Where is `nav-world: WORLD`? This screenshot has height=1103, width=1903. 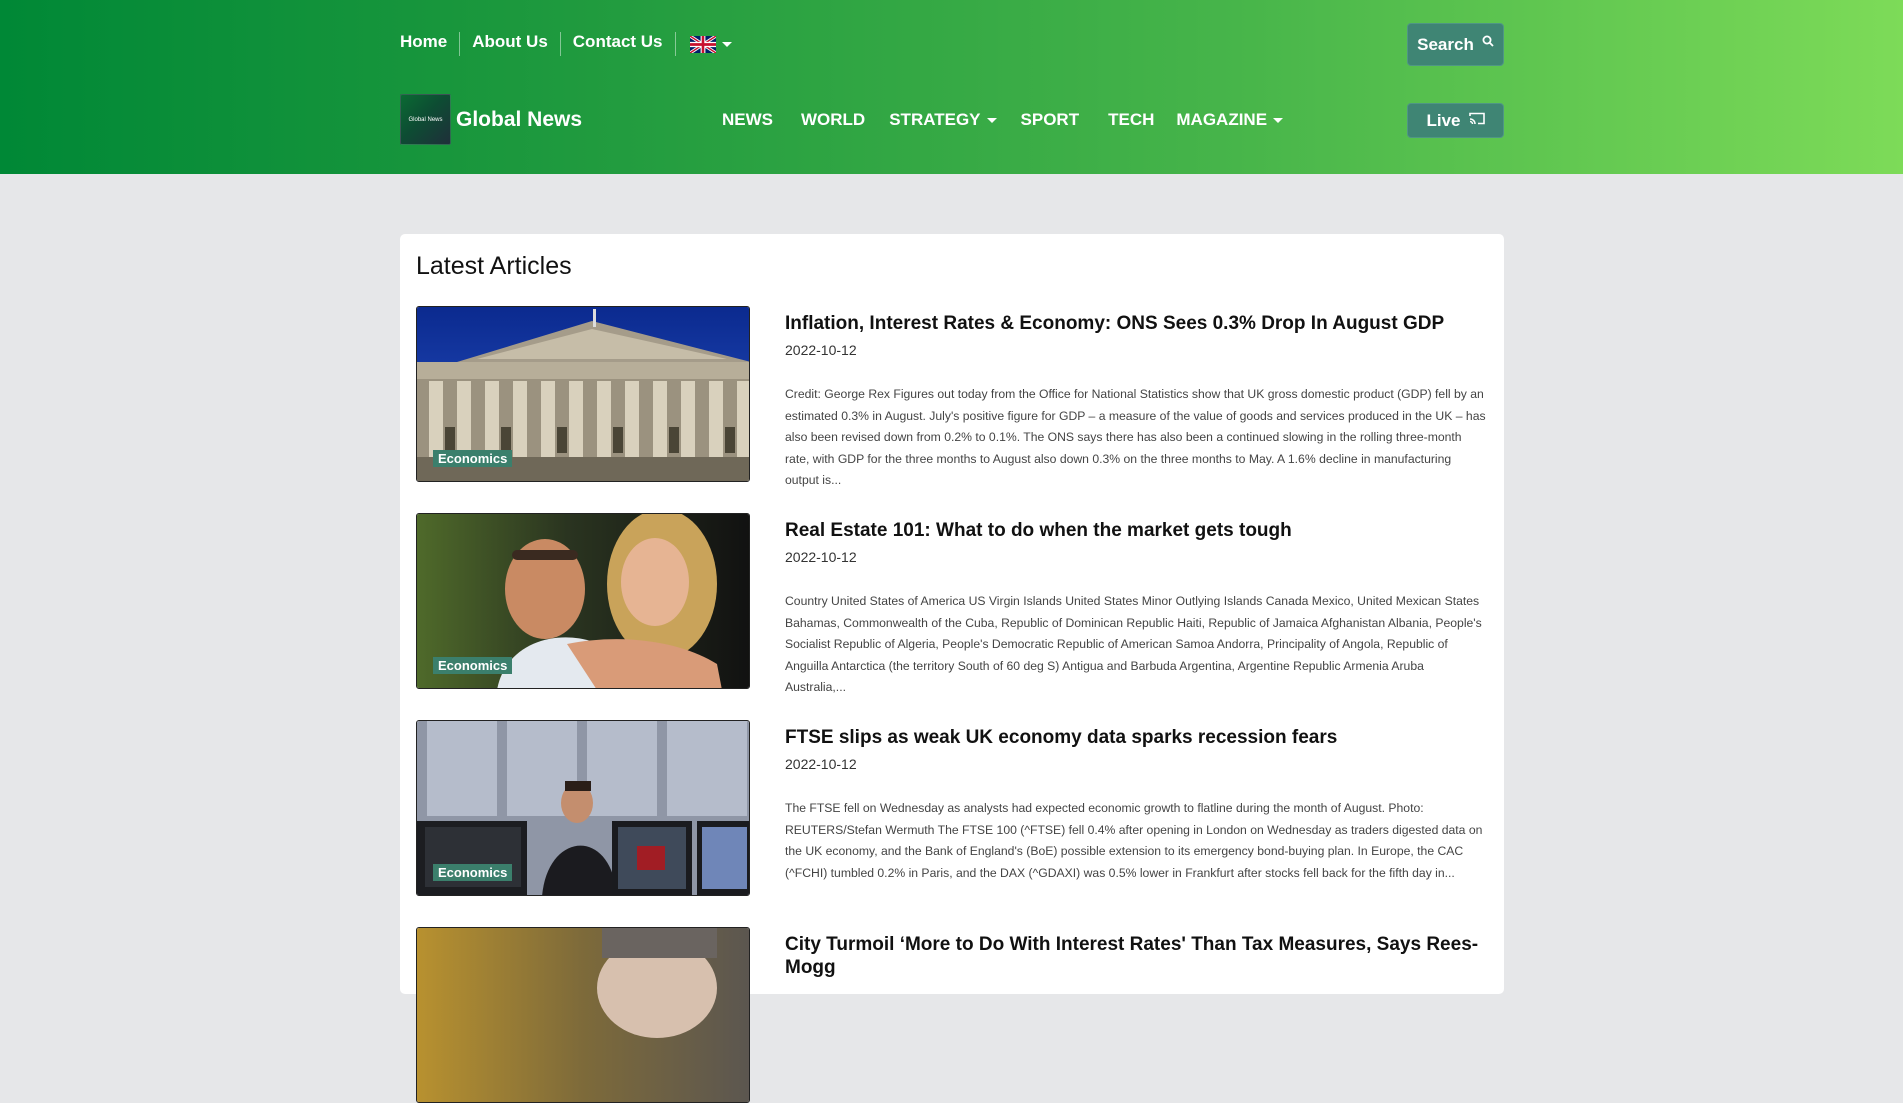
nav-world: WORLD is located at coordinates (833, 120).